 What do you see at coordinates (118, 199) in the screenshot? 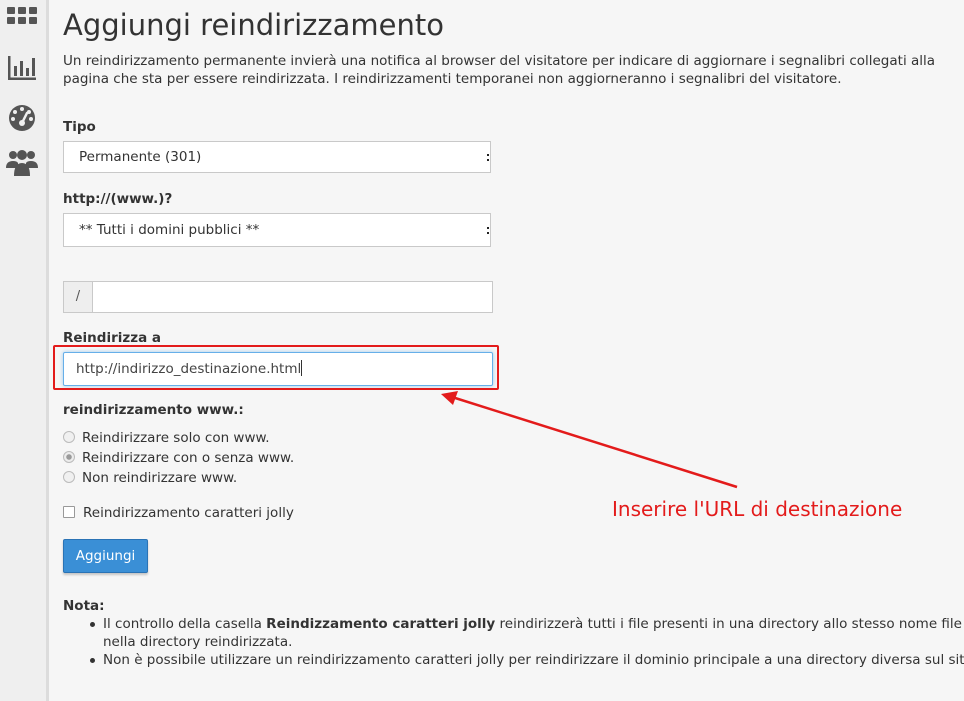
I see `domain-label: http://(www.)?` at bounding box center [118, 199].